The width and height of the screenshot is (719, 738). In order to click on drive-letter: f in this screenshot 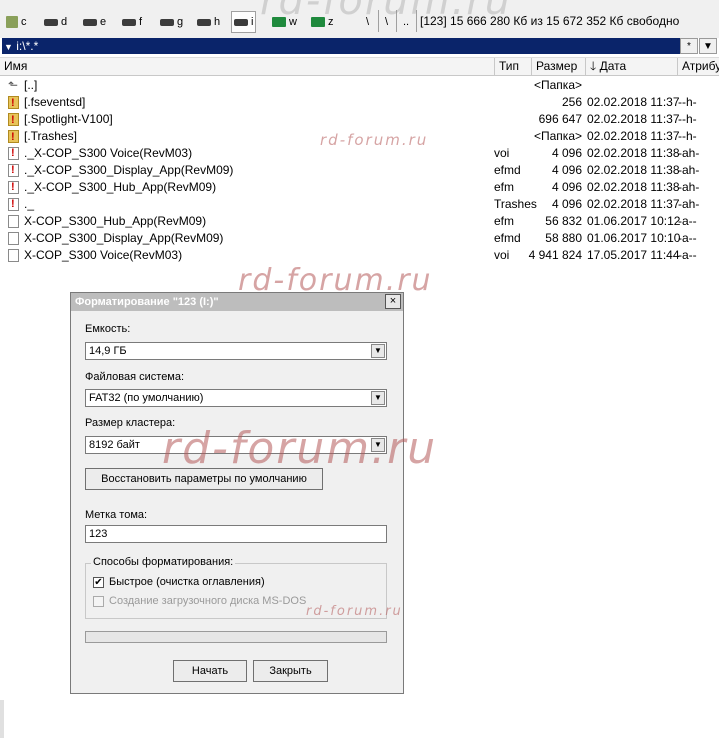, I will do `click(141, 22)`.